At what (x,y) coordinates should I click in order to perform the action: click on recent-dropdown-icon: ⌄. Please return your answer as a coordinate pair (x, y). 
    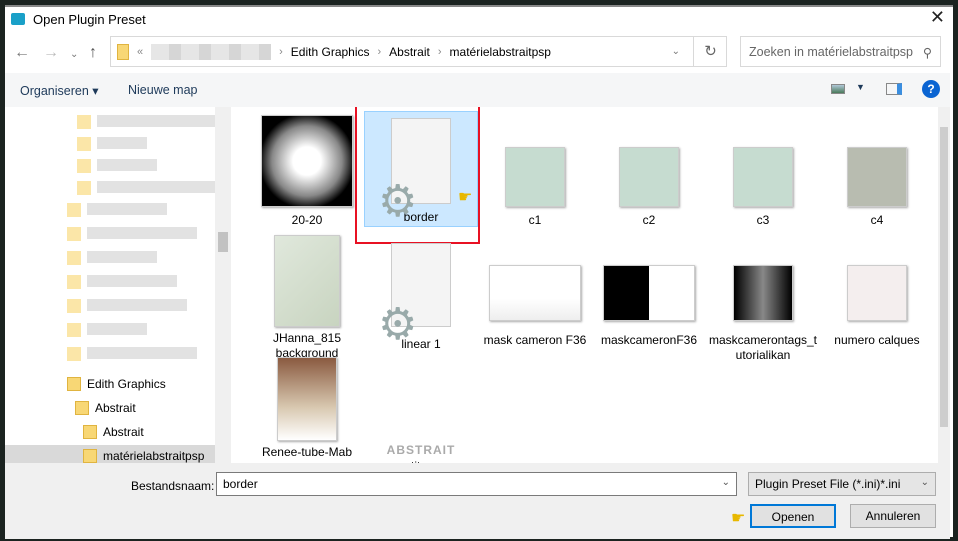
    Looking at the image, I should click on (74, 54).